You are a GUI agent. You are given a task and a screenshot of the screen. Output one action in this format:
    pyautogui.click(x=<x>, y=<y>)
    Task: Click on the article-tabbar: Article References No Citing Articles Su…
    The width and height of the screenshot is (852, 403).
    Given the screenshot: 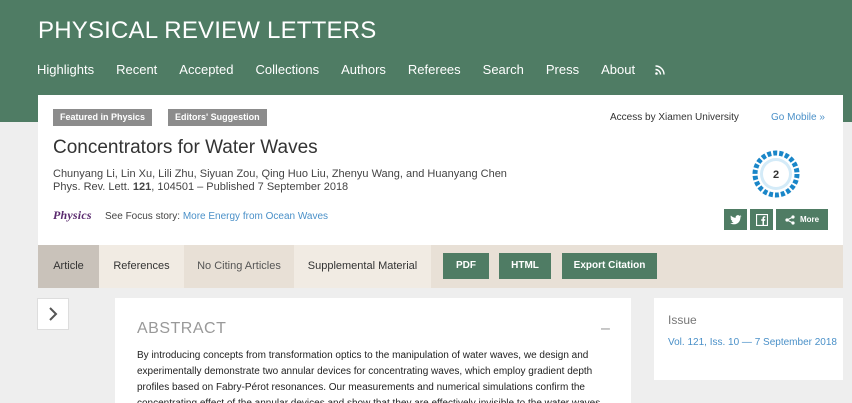 What is the action you would take?
    pyautogui.click(x=440, y=266)
    